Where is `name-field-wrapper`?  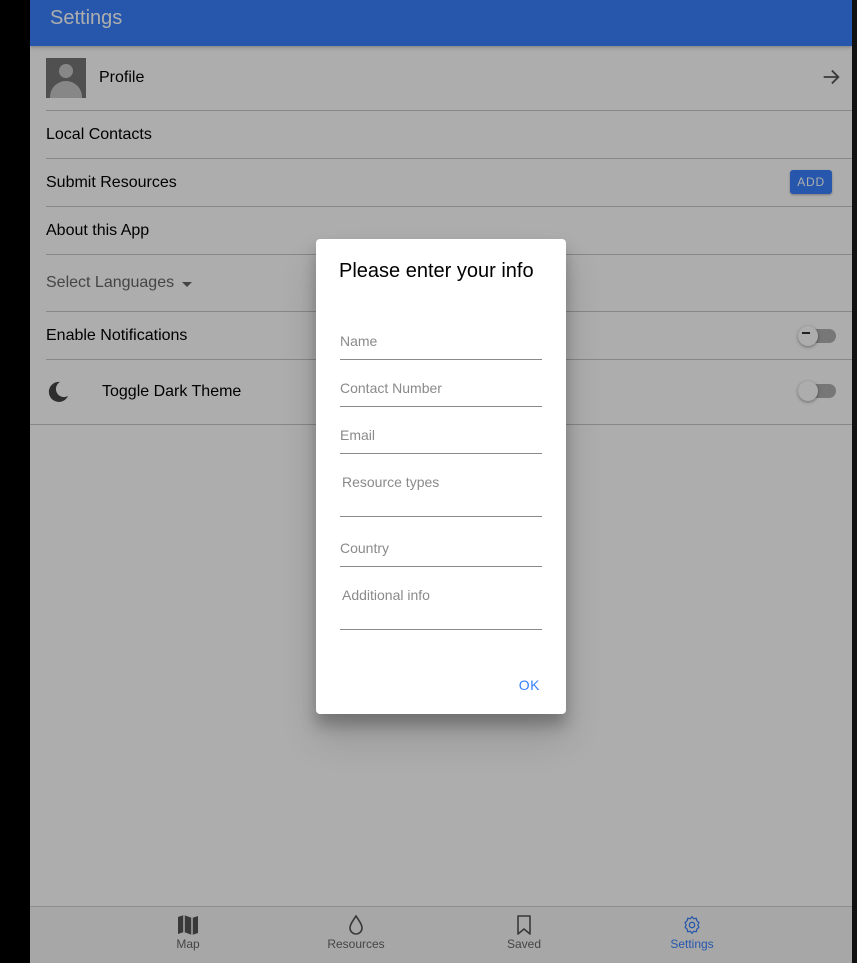
name-field-wrapper is located at coordinates (441, 346).